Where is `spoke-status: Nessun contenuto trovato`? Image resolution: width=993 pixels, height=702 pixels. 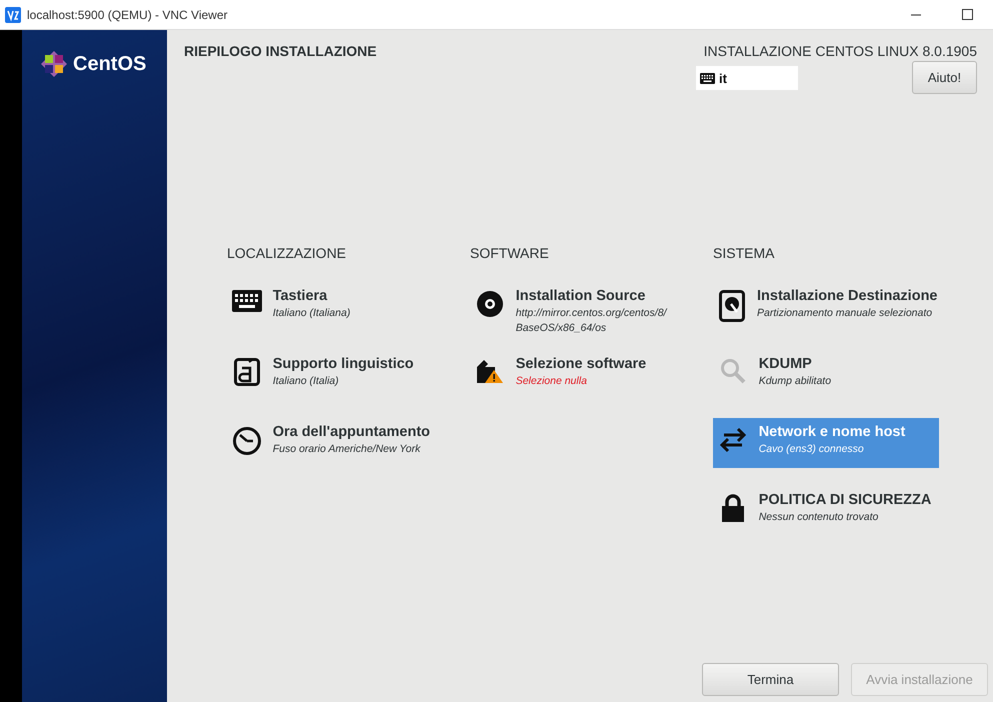
spoke-status: Nessun contenuto trovato is located at coordinates (819, 517).